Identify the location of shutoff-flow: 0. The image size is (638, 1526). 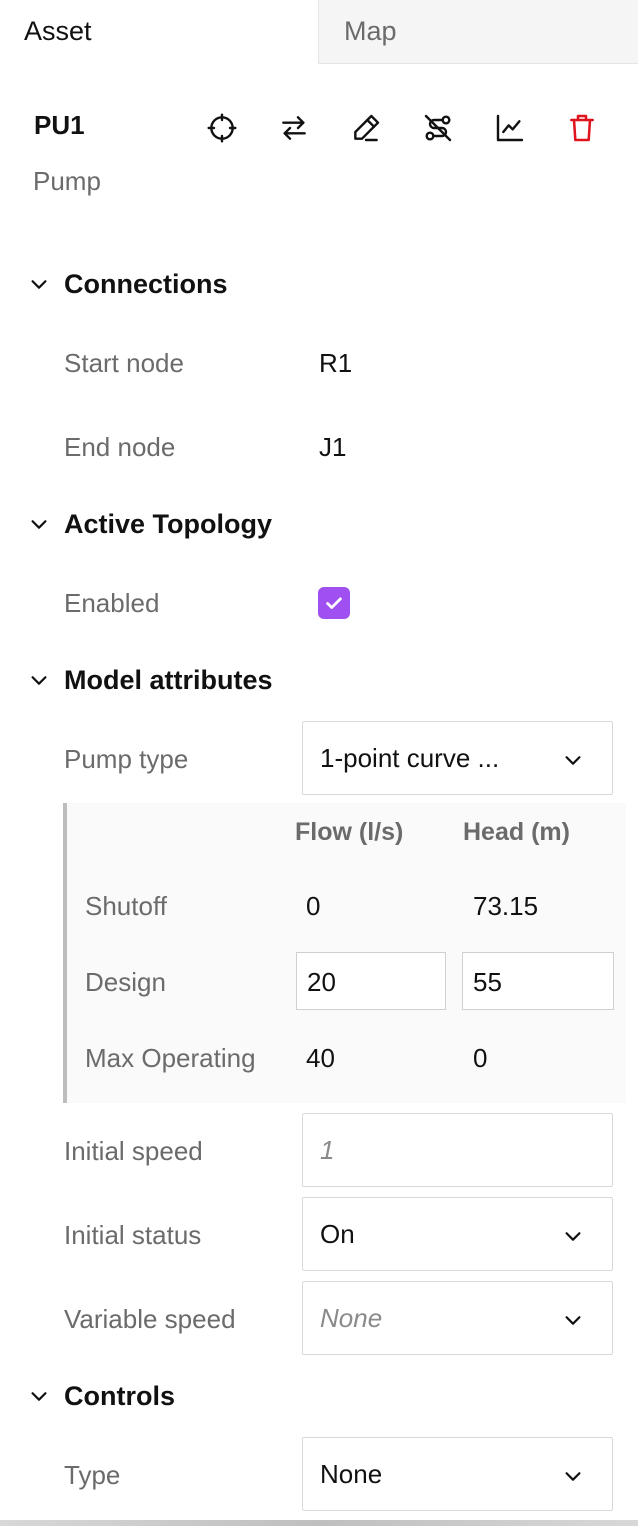
(313, 906).